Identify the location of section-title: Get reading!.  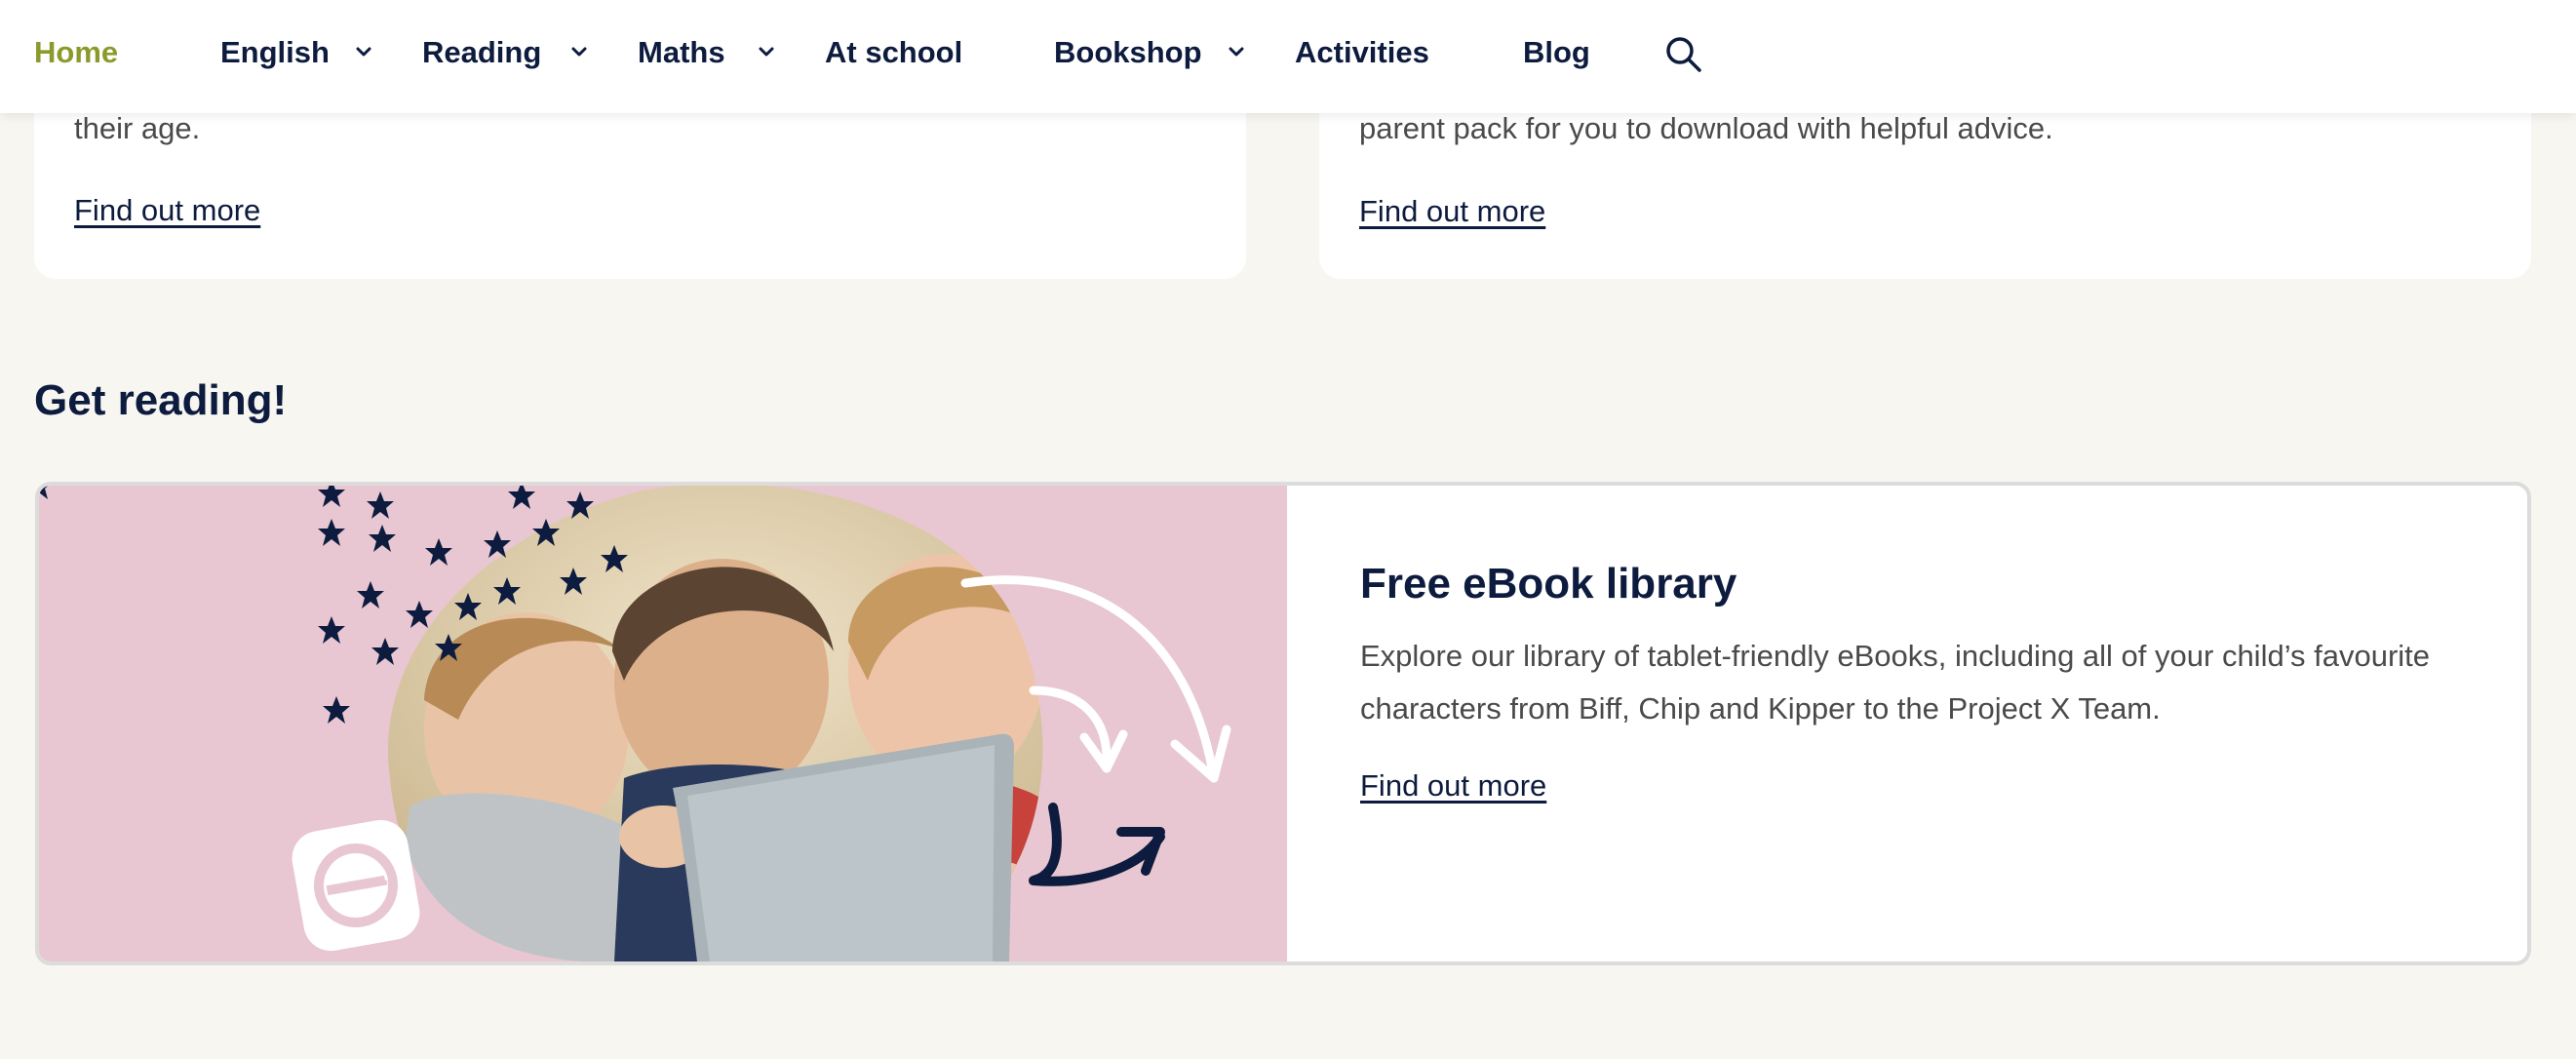
(161, 400).